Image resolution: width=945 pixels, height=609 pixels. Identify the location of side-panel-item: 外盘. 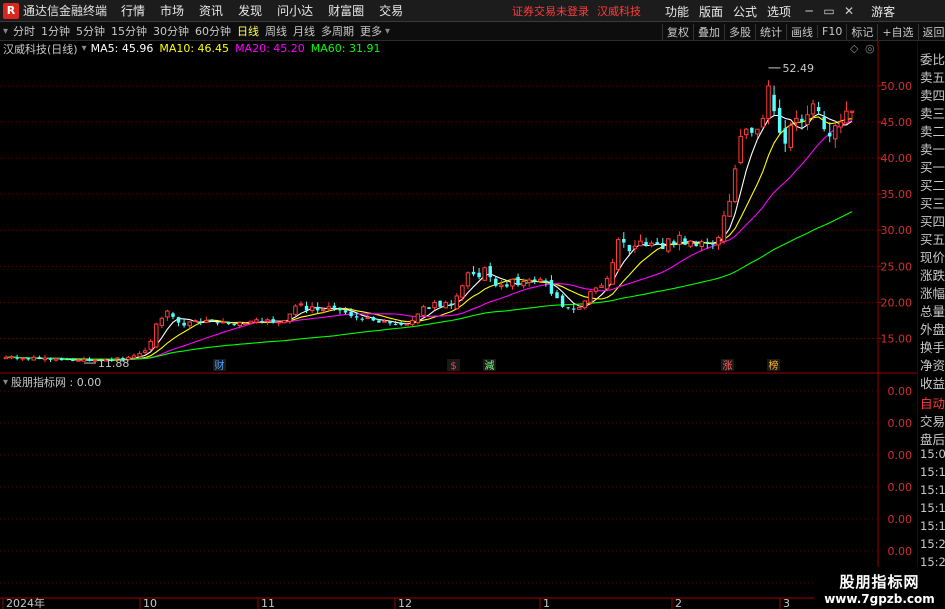
(932, 328).